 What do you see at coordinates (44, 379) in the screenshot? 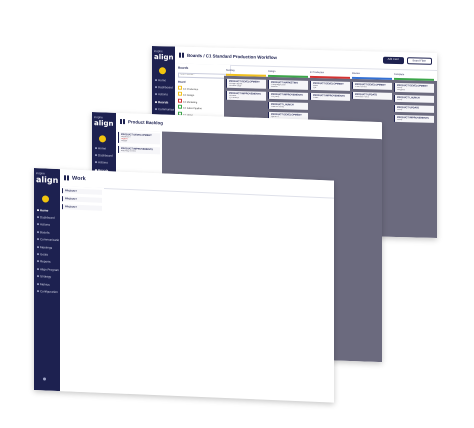
I see `settings-icon` at bounding box center [44, 379].